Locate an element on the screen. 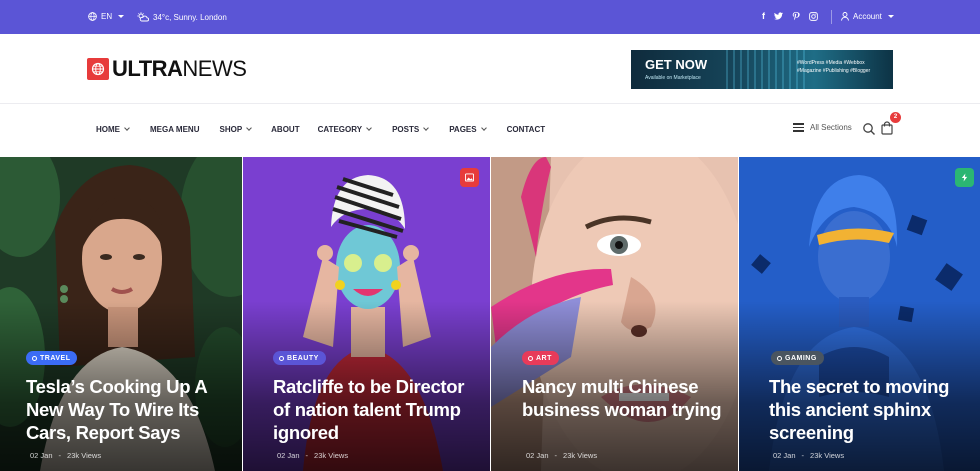 Image resolution: width=980 pixels, height=471 pixels. weather-widget: 34°c, Sunny. London is located at coordinates (182, 17).